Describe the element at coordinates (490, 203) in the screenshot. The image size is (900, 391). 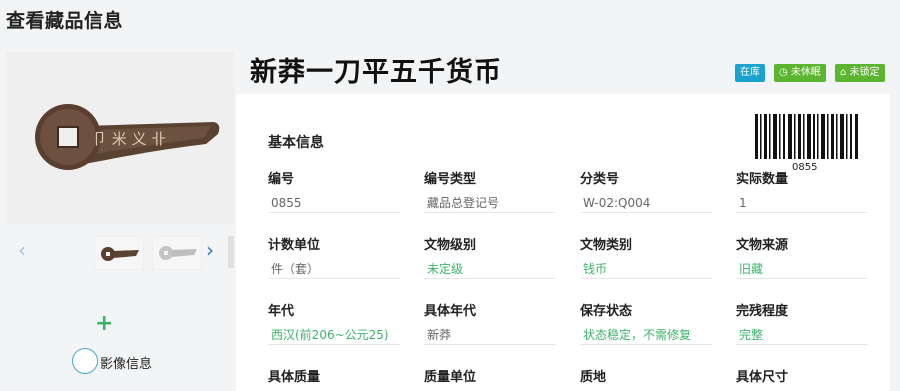
I see `field-value: 藏品总登记号` at that location.